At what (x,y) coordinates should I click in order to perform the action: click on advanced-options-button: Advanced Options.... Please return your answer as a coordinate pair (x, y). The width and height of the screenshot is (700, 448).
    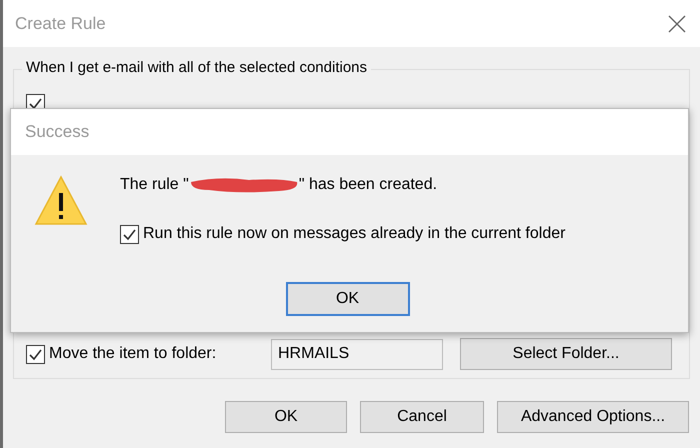
    Looking at the image, I should click on (593, 417).